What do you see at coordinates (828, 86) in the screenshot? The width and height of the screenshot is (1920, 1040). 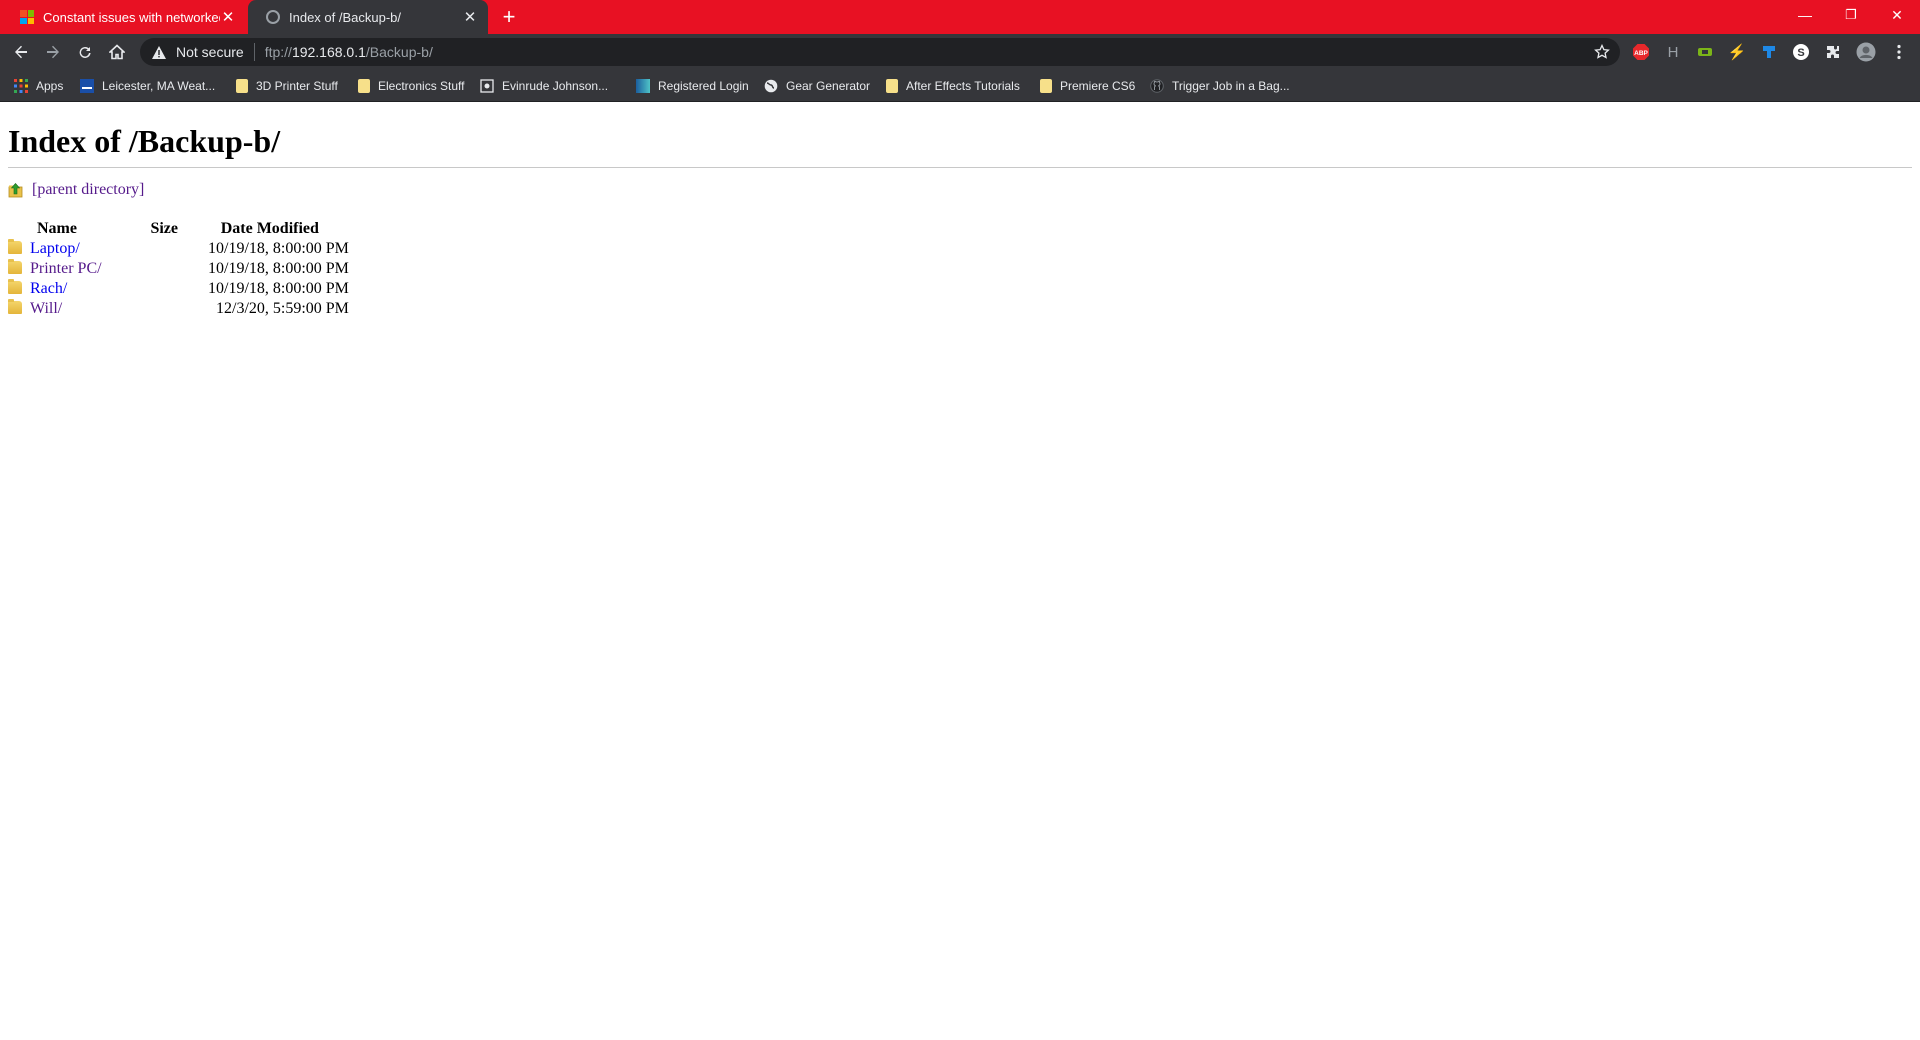 I see `bookmark-label: Gear Generator` at bounding box center [828, 86].